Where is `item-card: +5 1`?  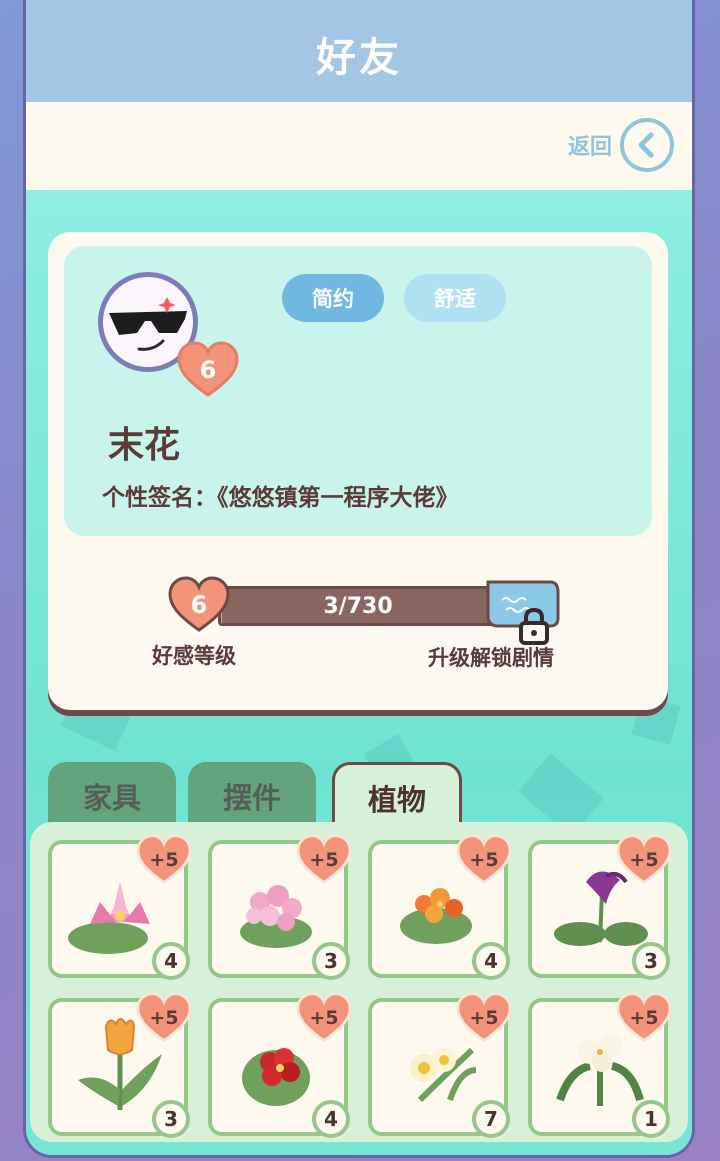 item-card: +5 1 is located at coordinates (600, 1065).